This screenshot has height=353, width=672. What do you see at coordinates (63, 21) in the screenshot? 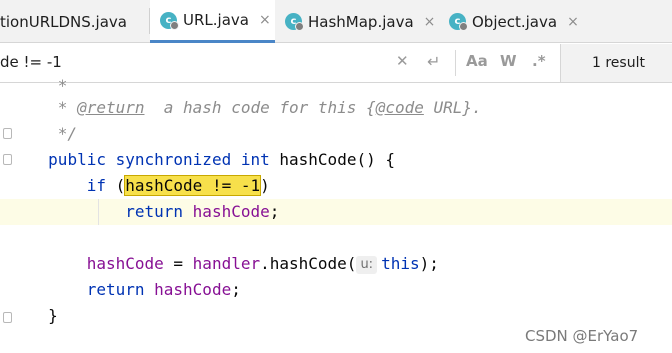
I see `tab-label: tionURLDNS.java` at bounding box center [63, 21].